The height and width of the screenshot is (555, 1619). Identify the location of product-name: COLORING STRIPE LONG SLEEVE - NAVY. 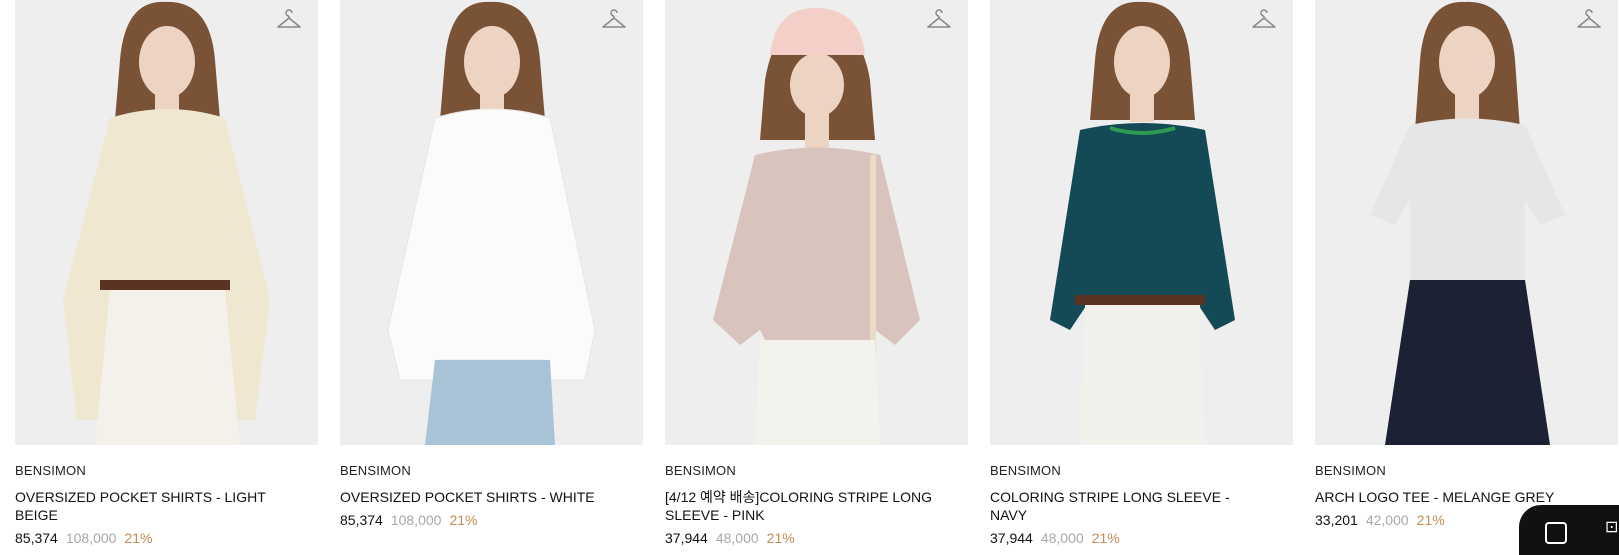
(1125, 506).